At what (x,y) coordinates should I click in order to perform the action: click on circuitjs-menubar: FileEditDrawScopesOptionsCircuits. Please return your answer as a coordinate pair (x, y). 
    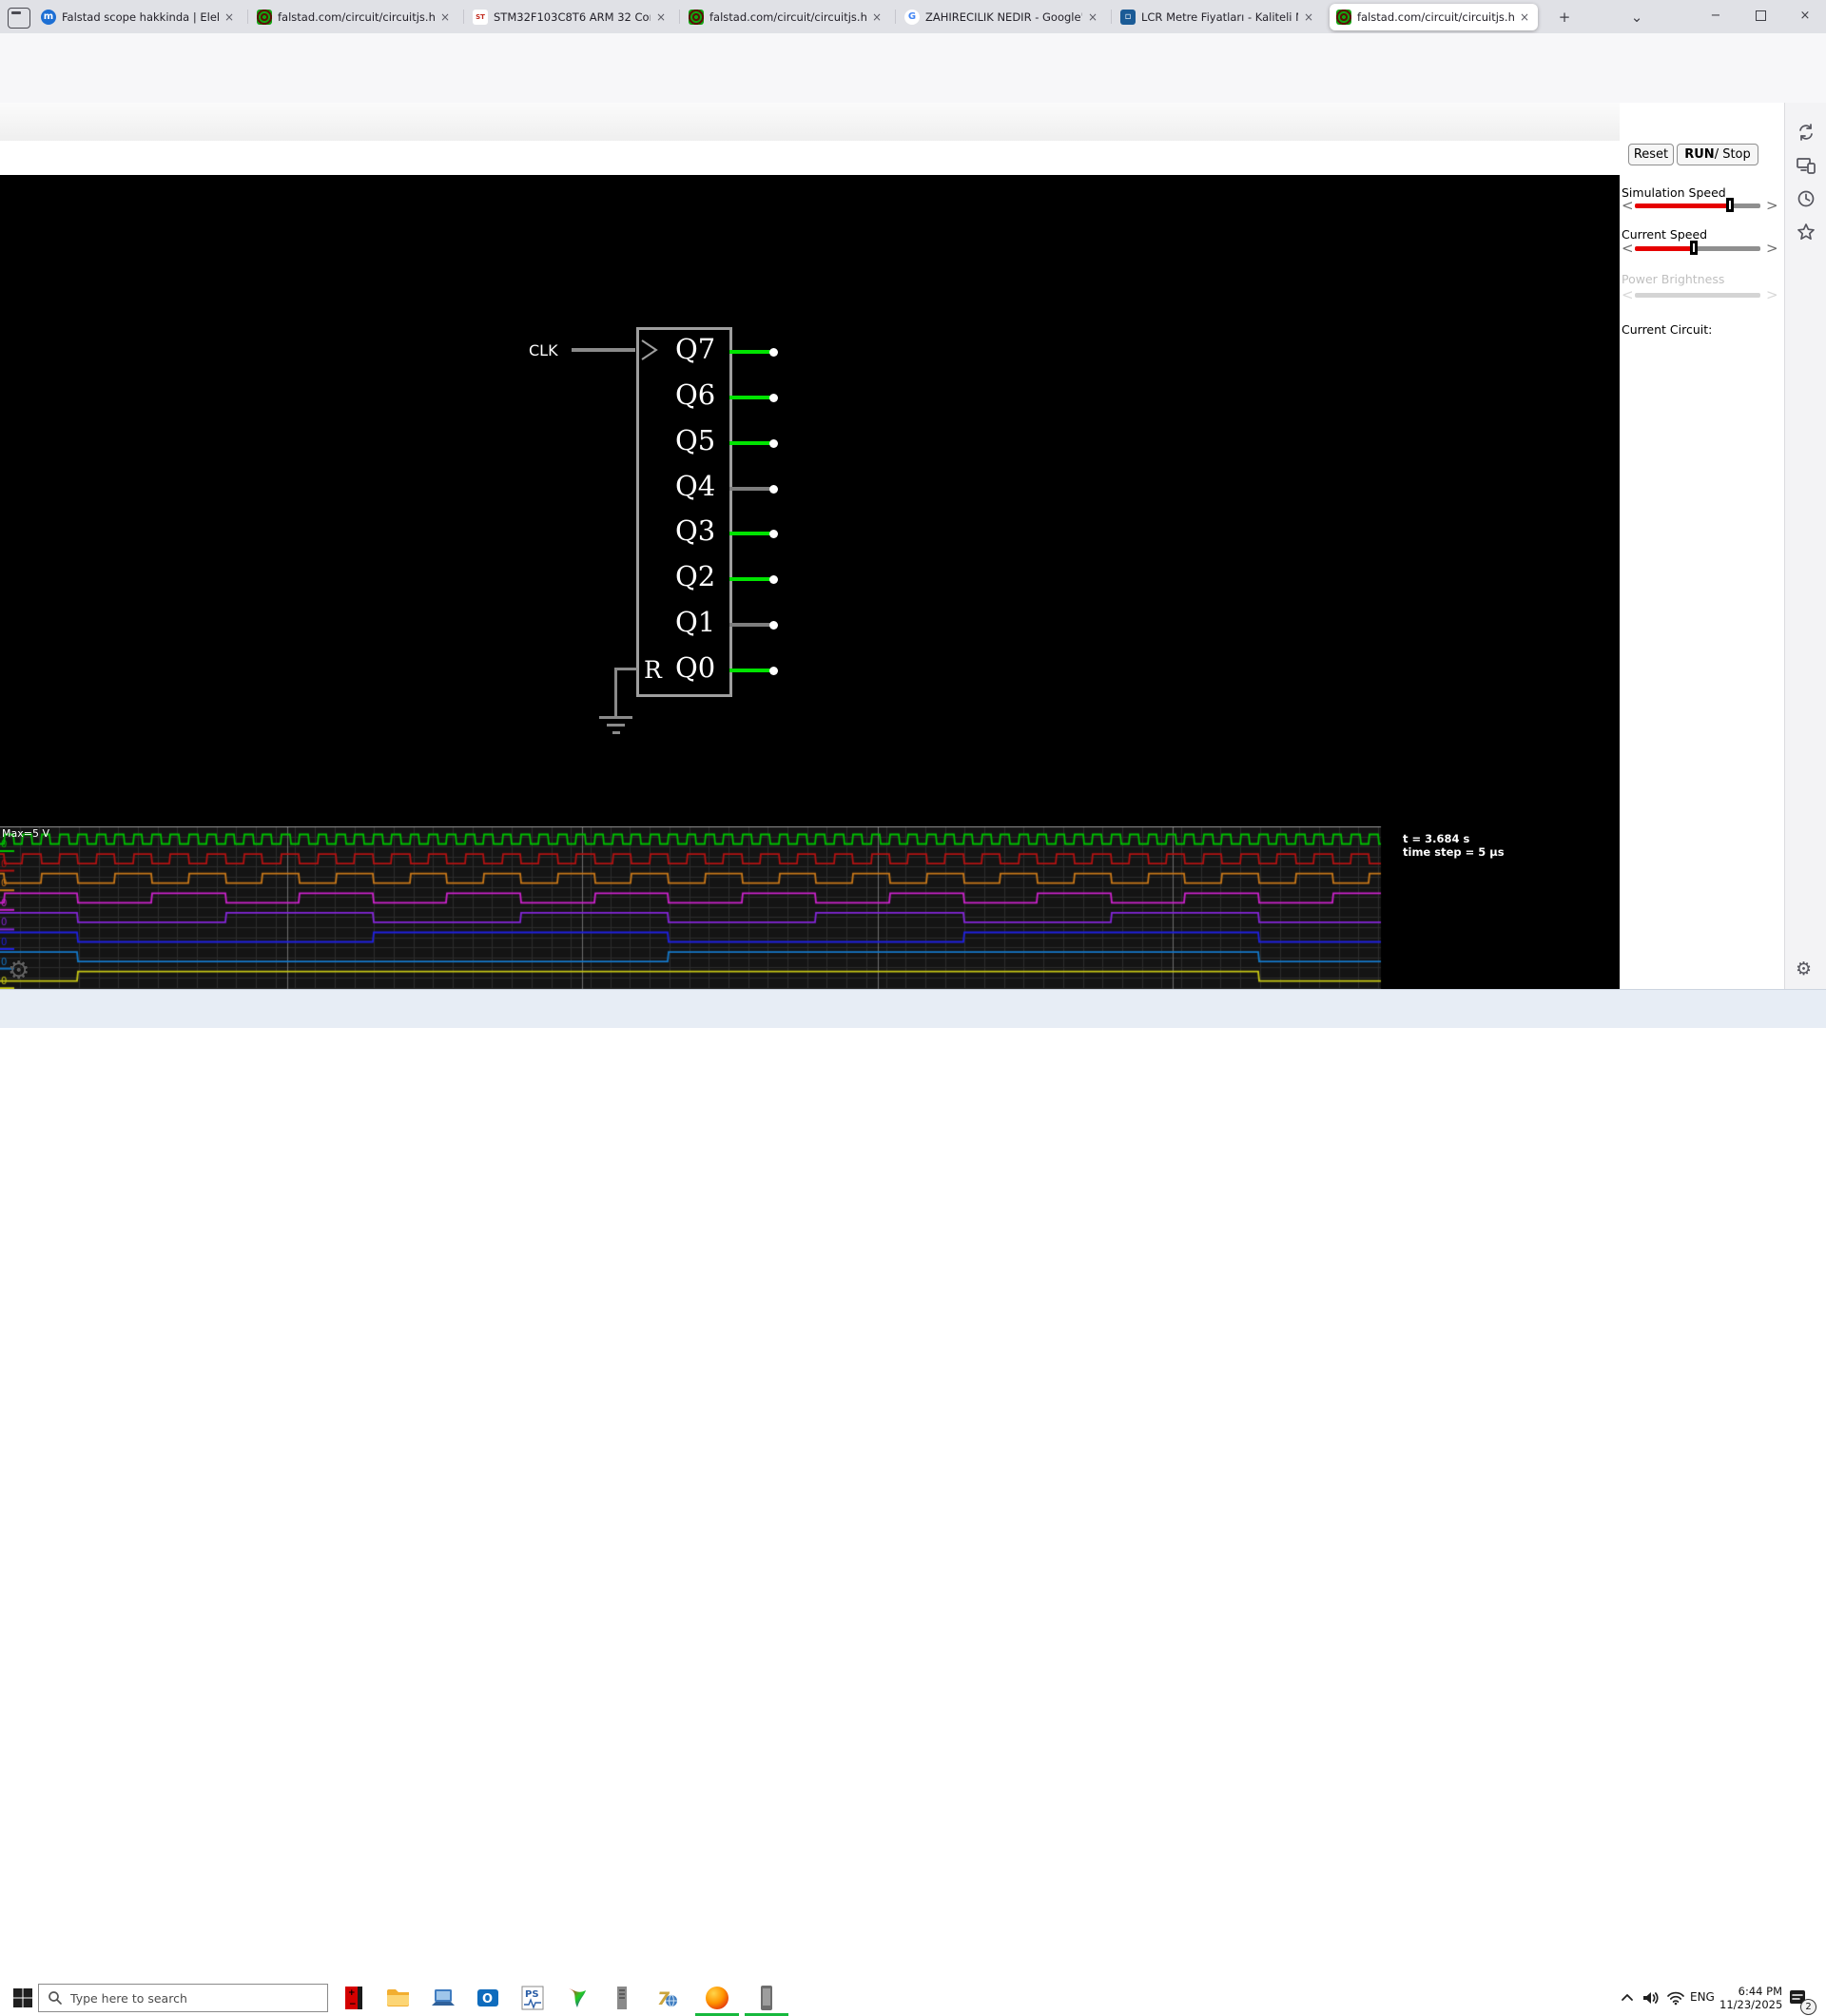
    Looking at the image, I should click on (810, 166).